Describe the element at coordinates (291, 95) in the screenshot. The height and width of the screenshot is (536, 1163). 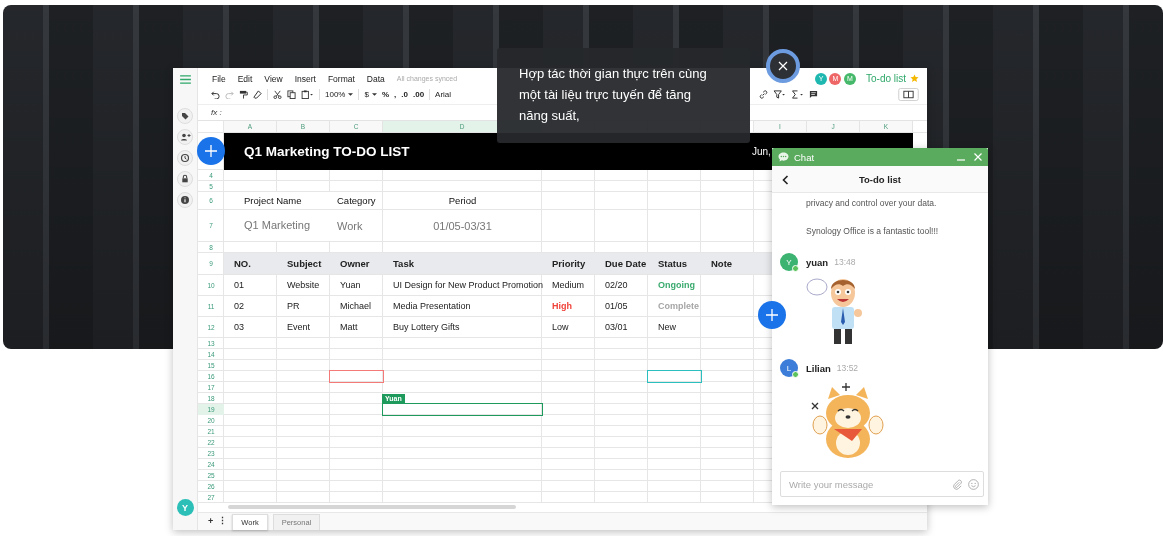
I see `copy-icon` at that location.